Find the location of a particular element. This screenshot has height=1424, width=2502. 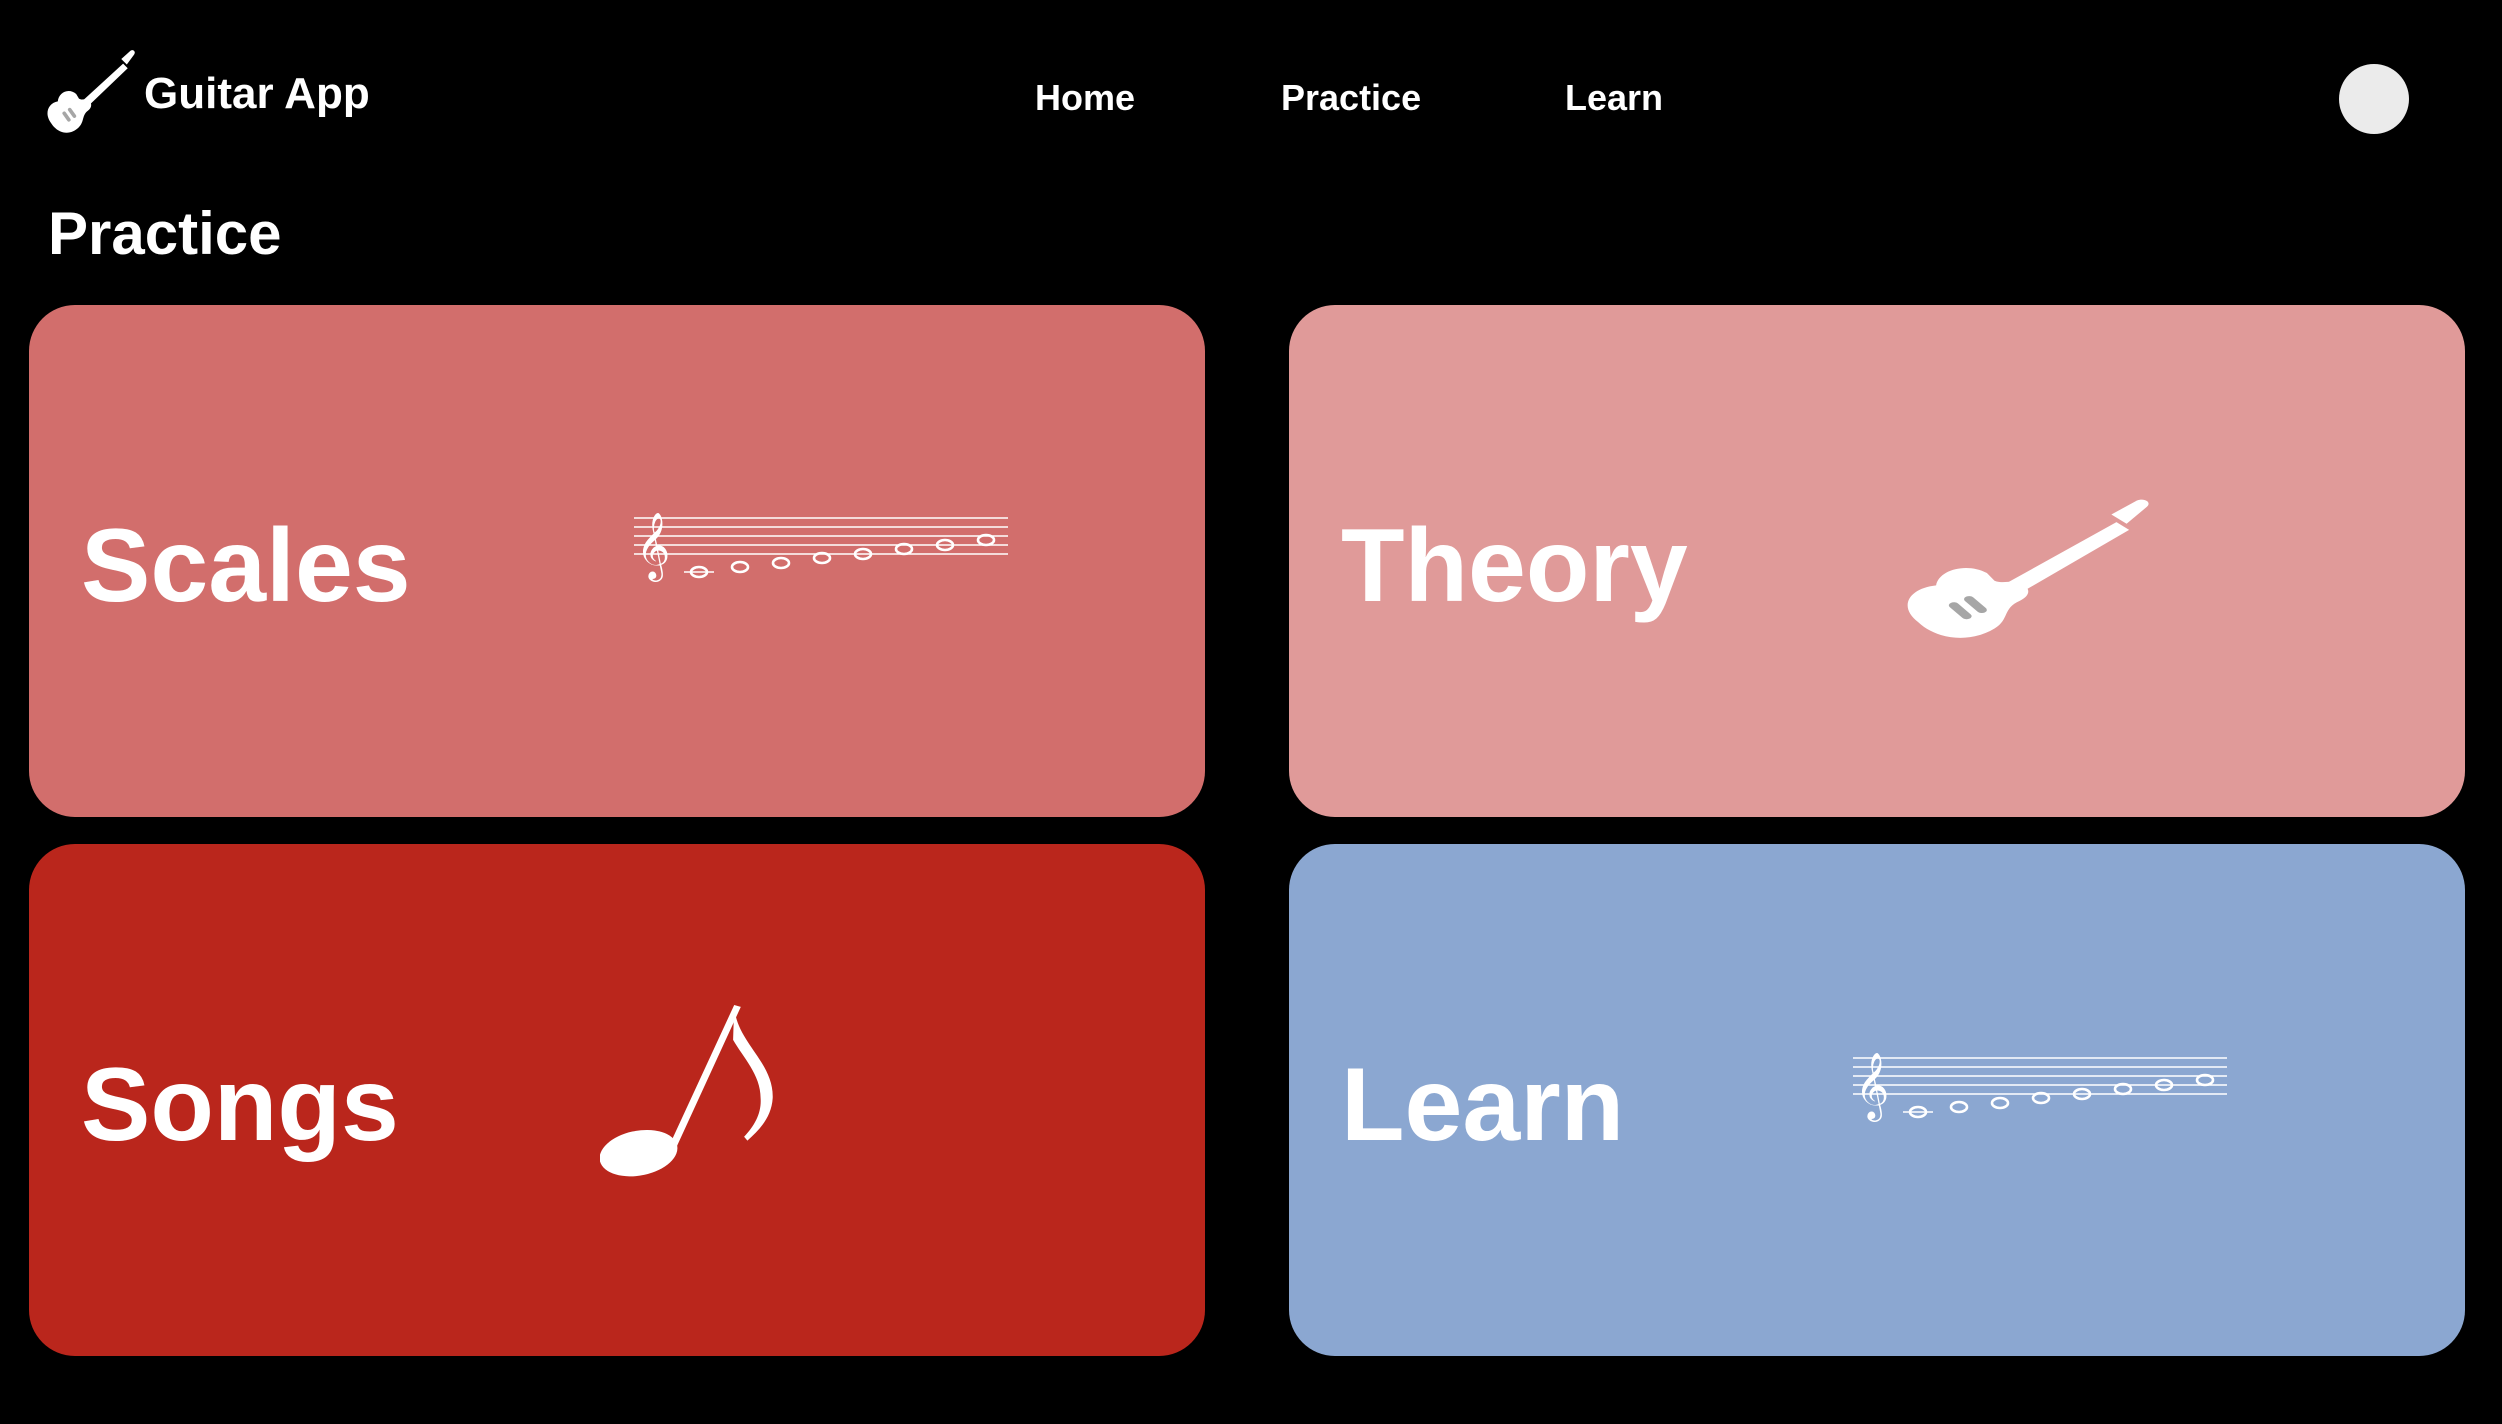

tile-label-learn: Learn is located at coordinates (1483, 1105).